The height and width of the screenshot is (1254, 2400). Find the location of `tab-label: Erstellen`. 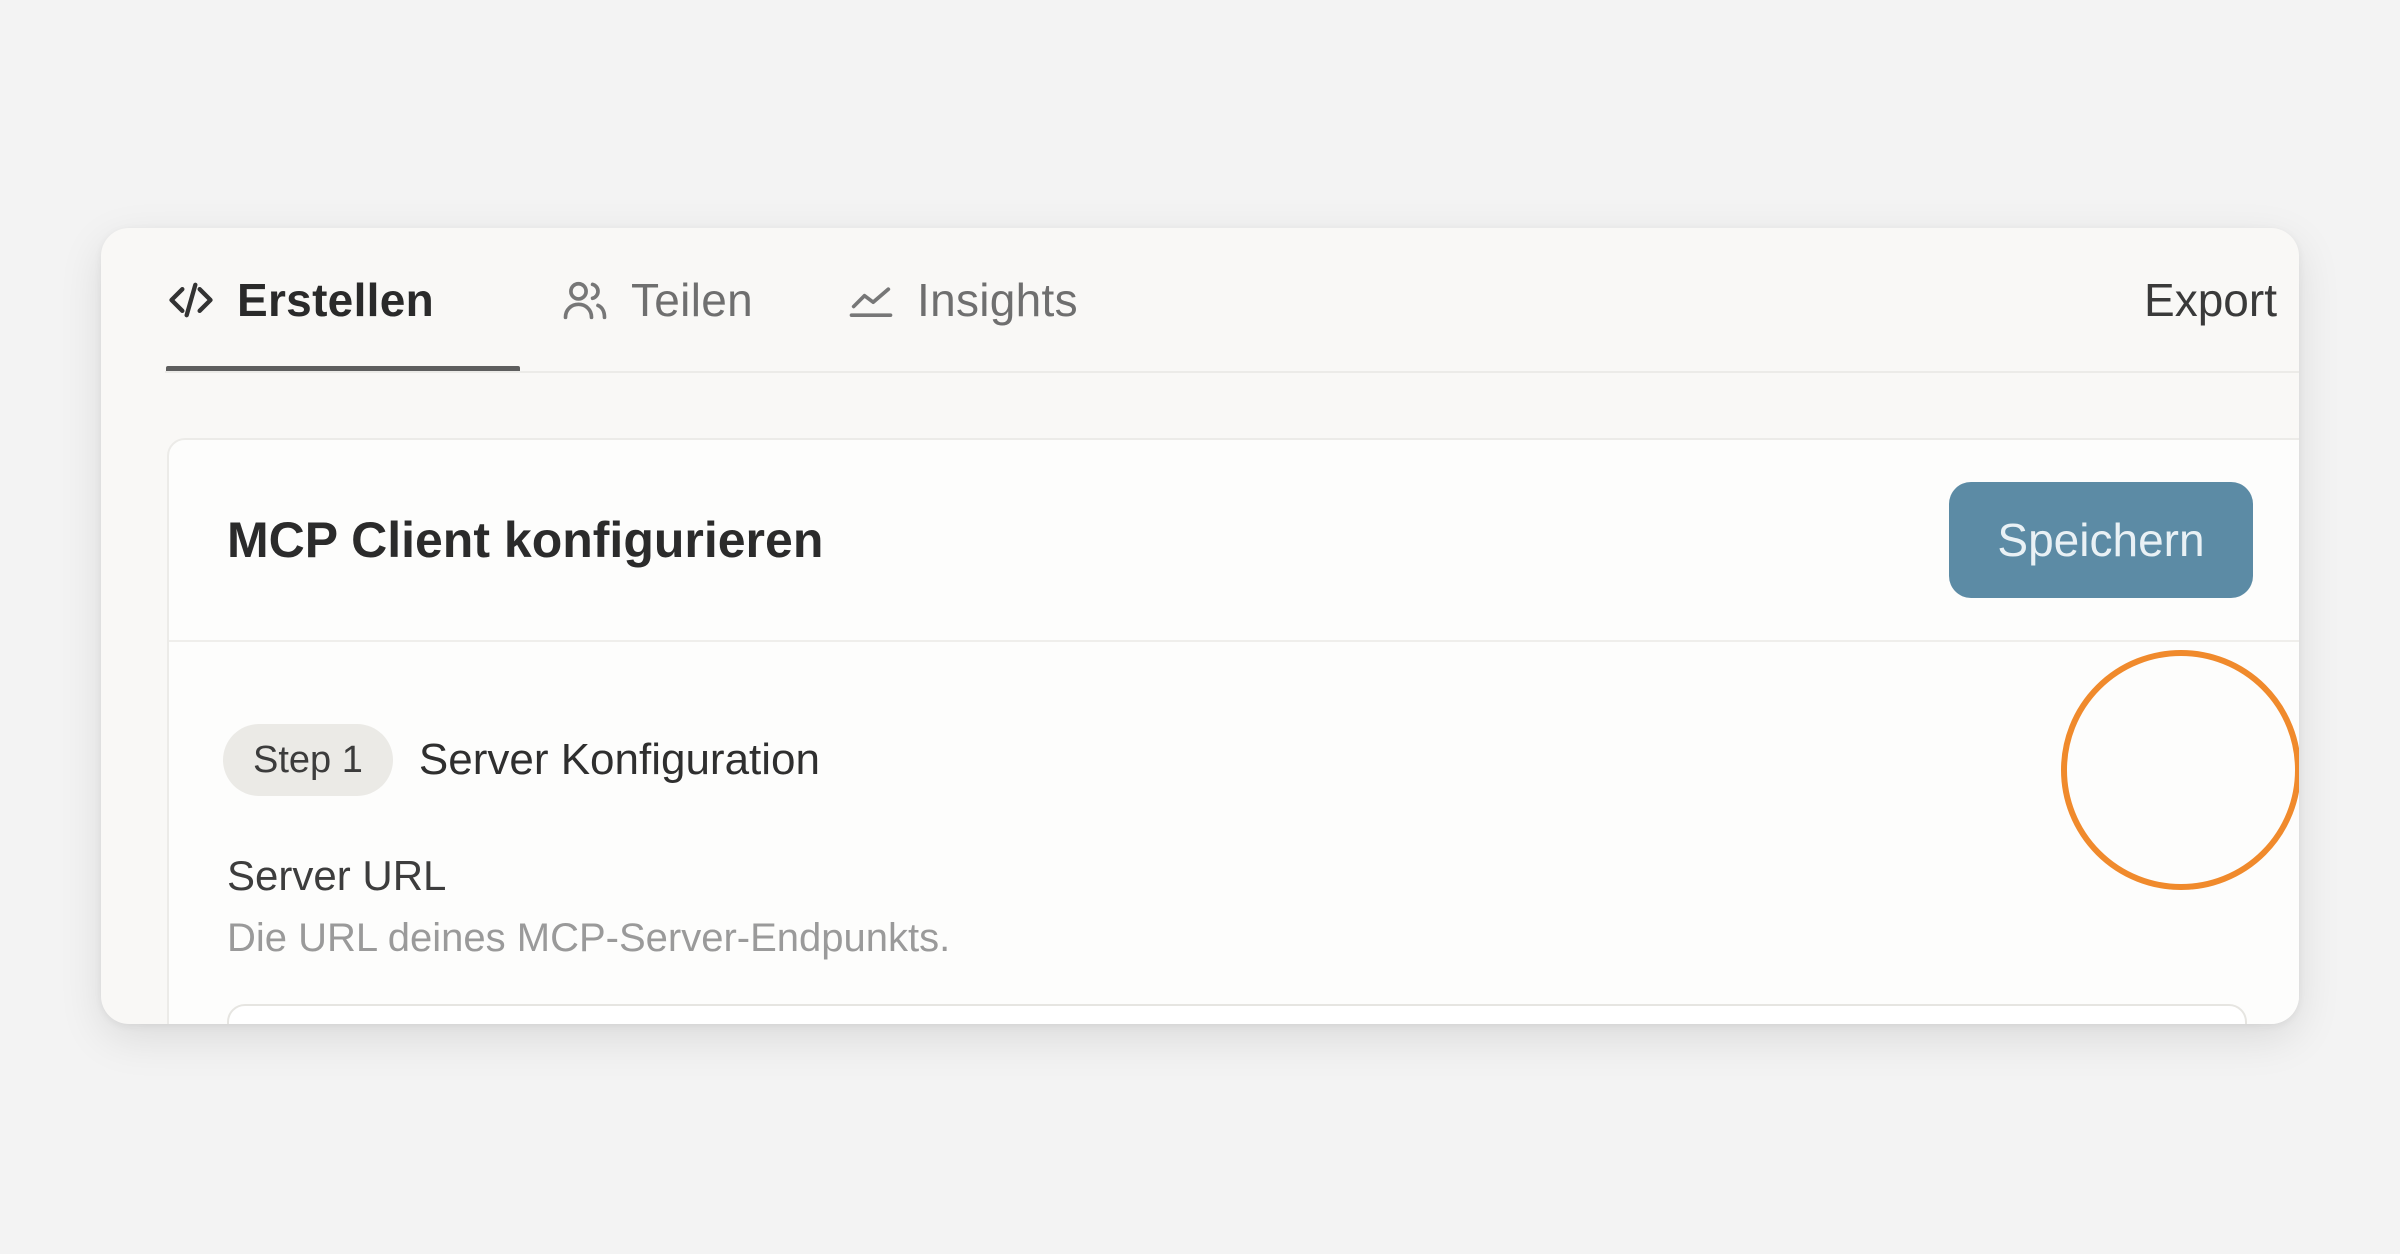

tab-label: Erstellen is located at coordinates (336, 300).